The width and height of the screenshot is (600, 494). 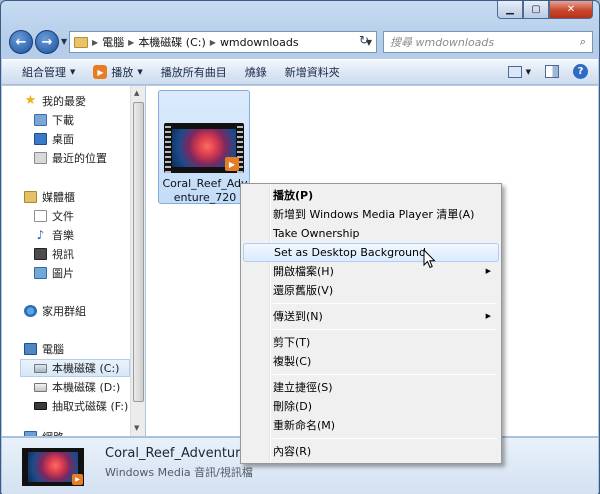 I want to click on nav-removable-label: 抽取式磁碟 (F:), so click(x=90, y=406).